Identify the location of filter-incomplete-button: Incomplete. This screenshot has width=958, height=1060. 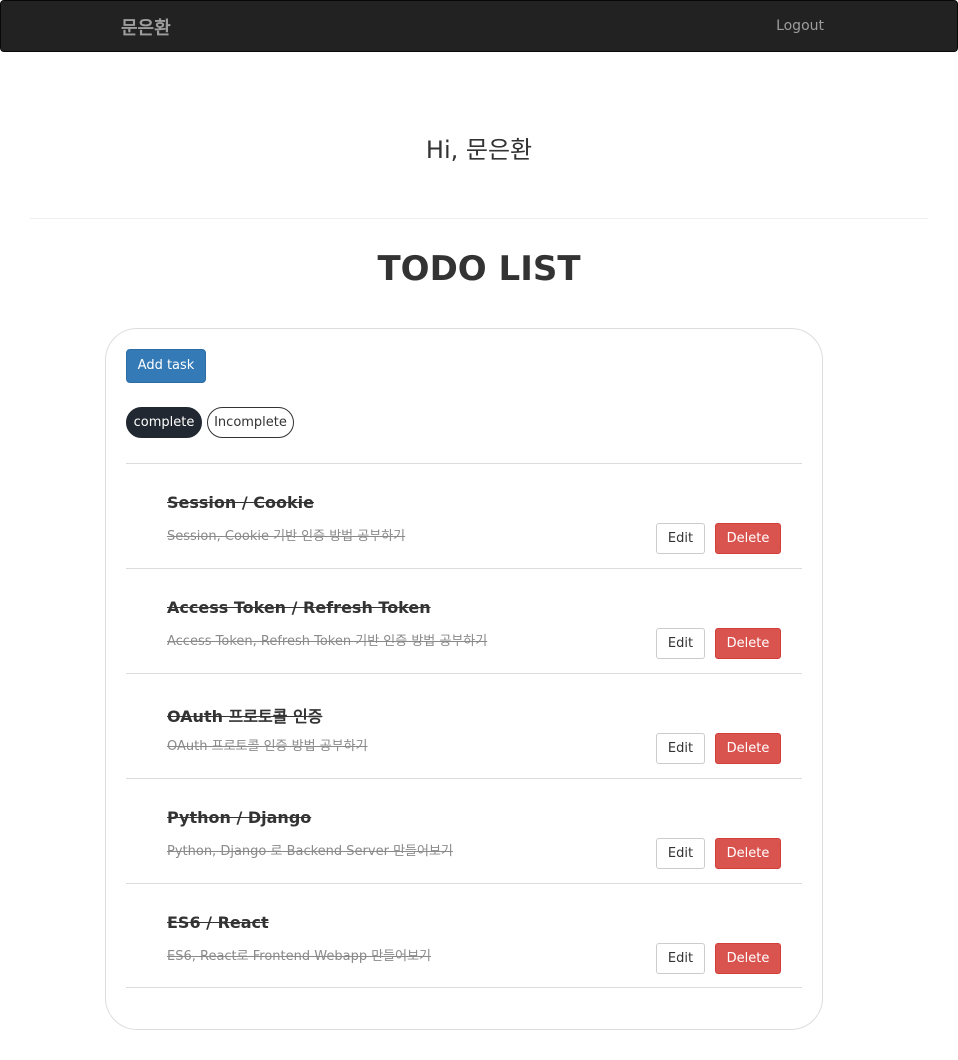
(250, 422).